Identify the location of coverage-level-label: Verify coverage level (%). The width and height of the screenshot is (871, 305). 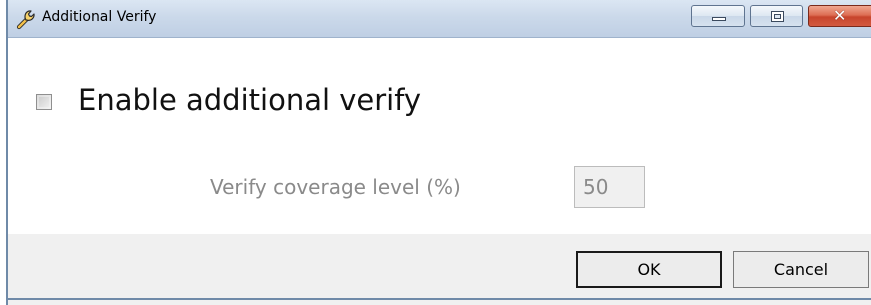
(335, 187).